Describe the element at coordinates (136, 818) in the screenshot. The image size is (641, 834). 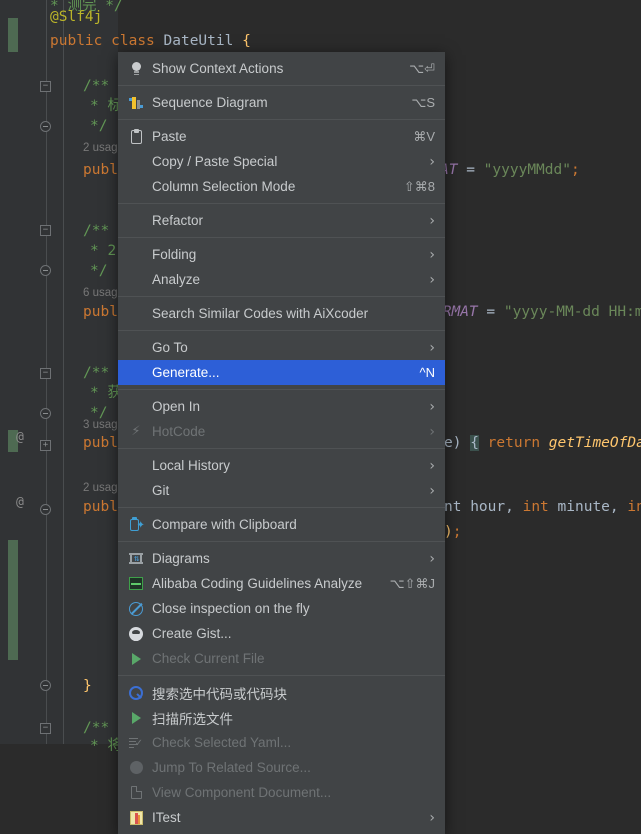
I see `itest-icon` at that location.